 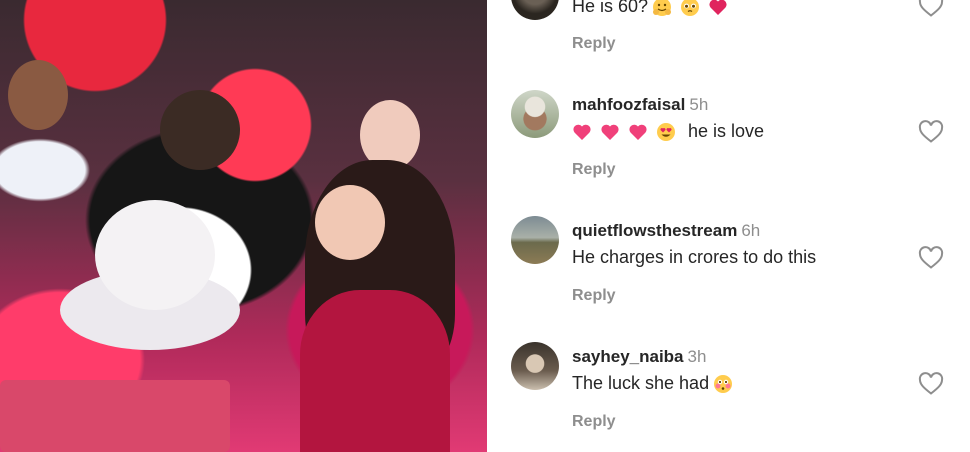 I want to click on comment-text: He charges in crores to do this, so click(x=694, y=257).